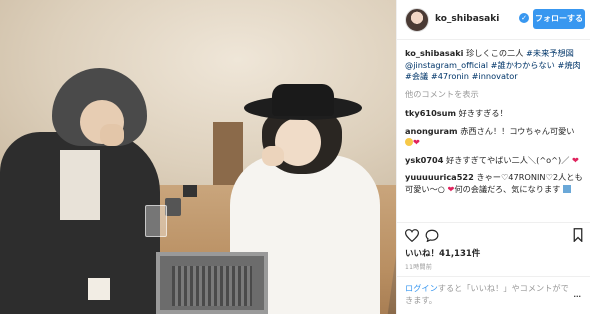 This screenshot has width=590, height=314. Describe the element at coordinates (80, 185) in the screenshot. I see `person-left-shirt` at that location.